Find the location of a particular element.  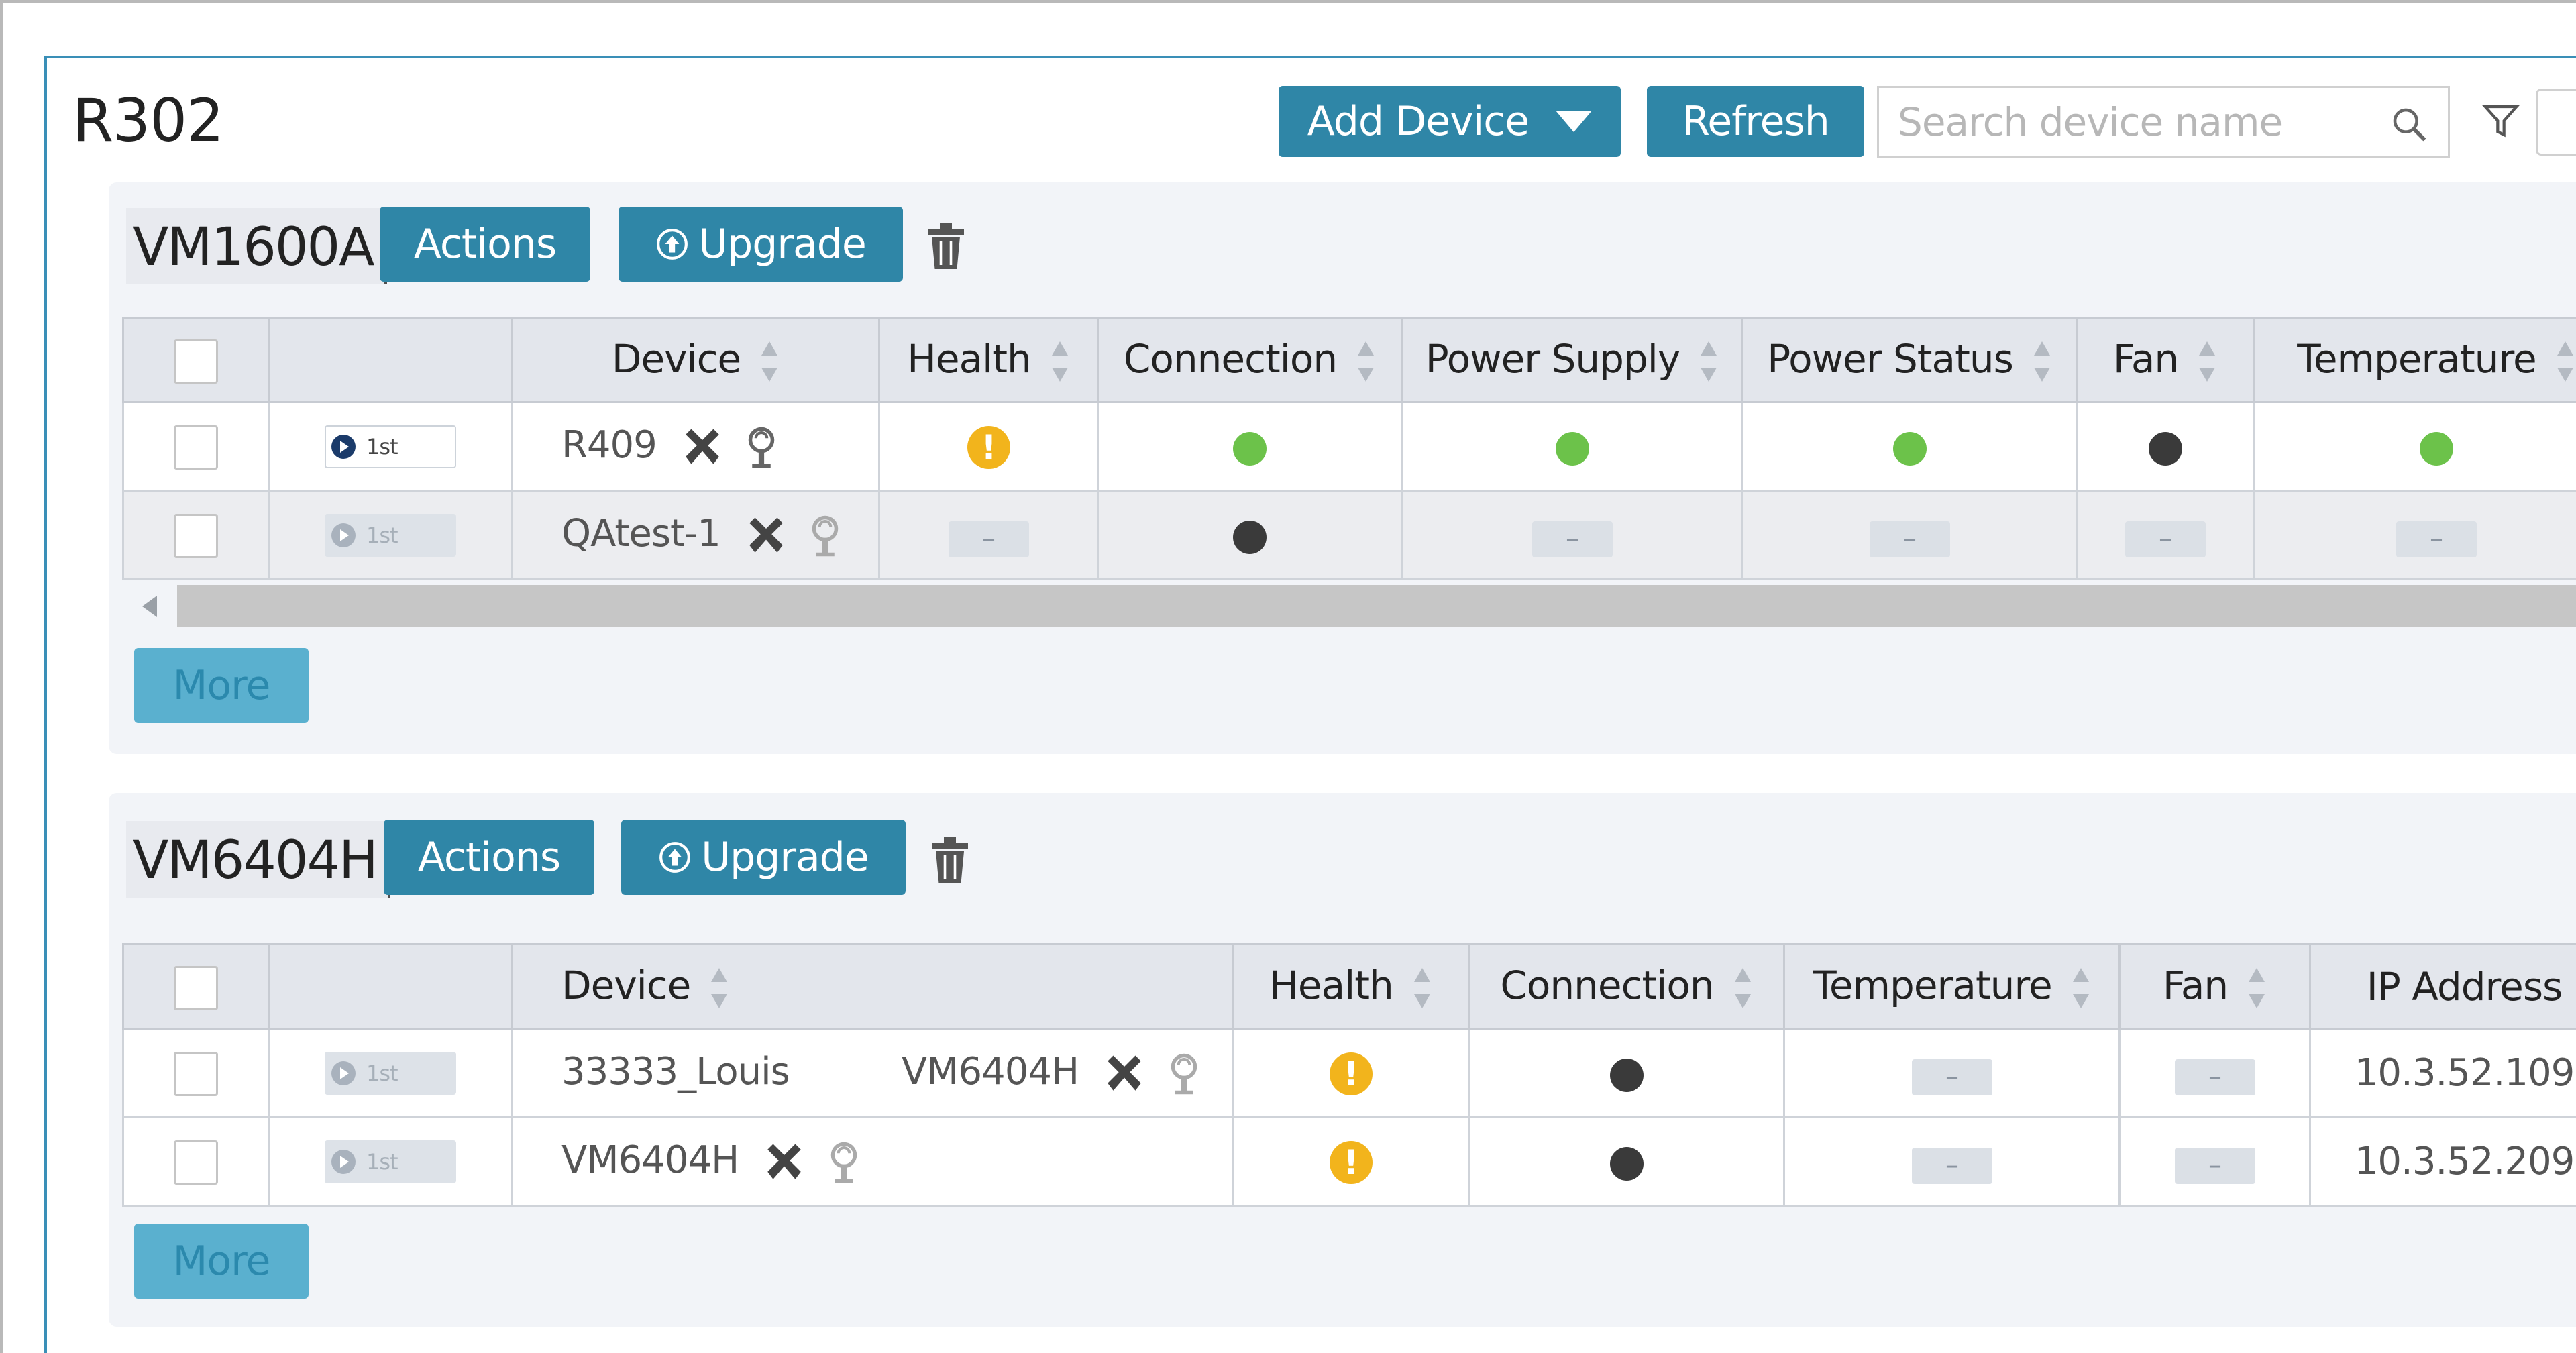

search-icon is located at coordinates (2409, 124).